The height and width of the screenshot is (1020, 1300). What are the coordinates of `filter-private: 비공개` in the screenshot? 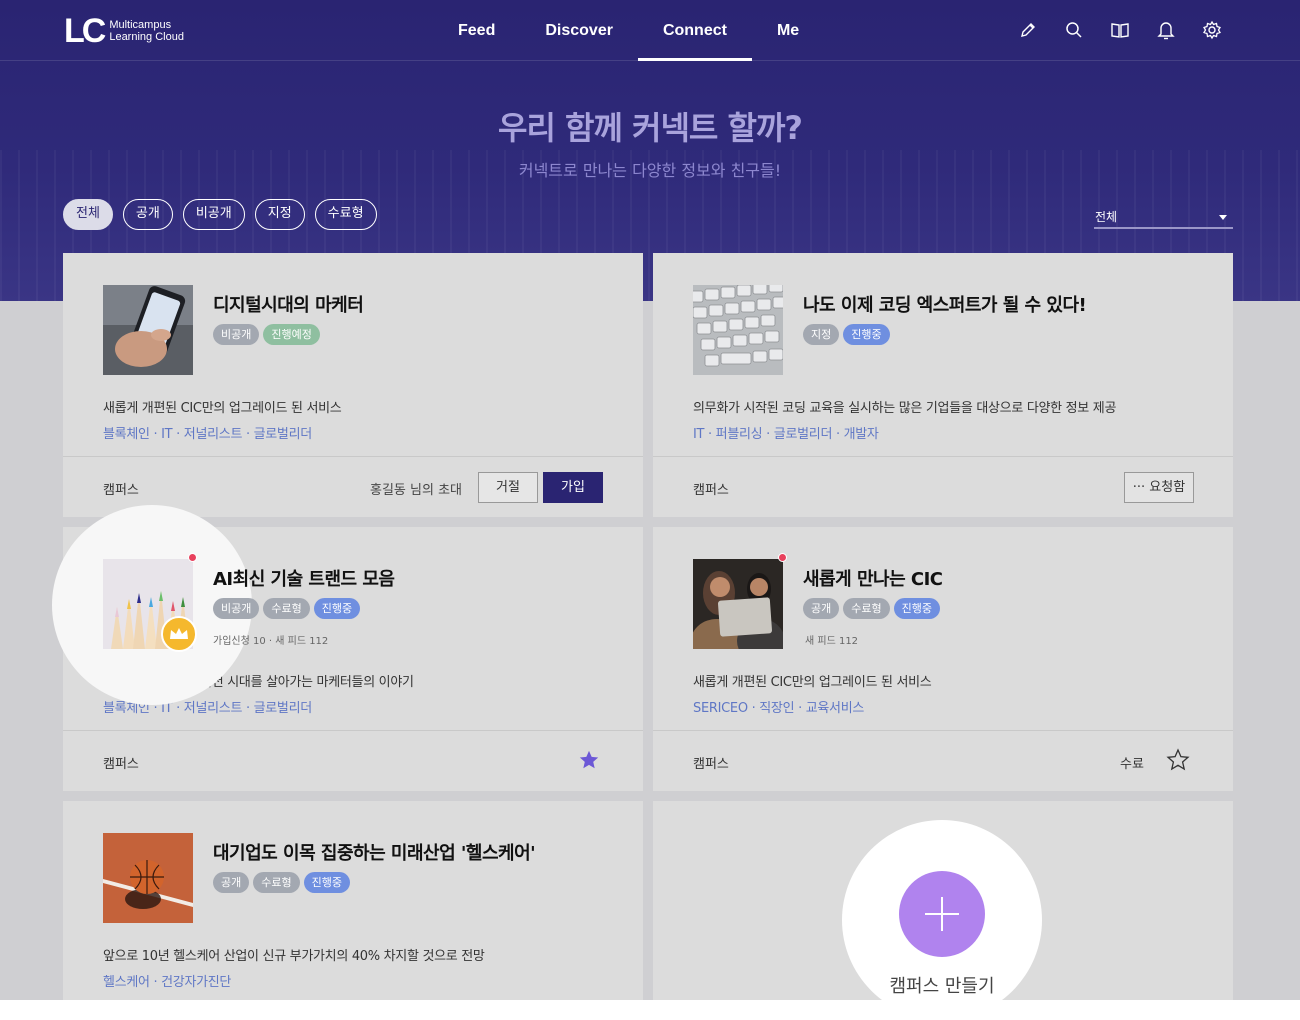 It's located at (213, 214).